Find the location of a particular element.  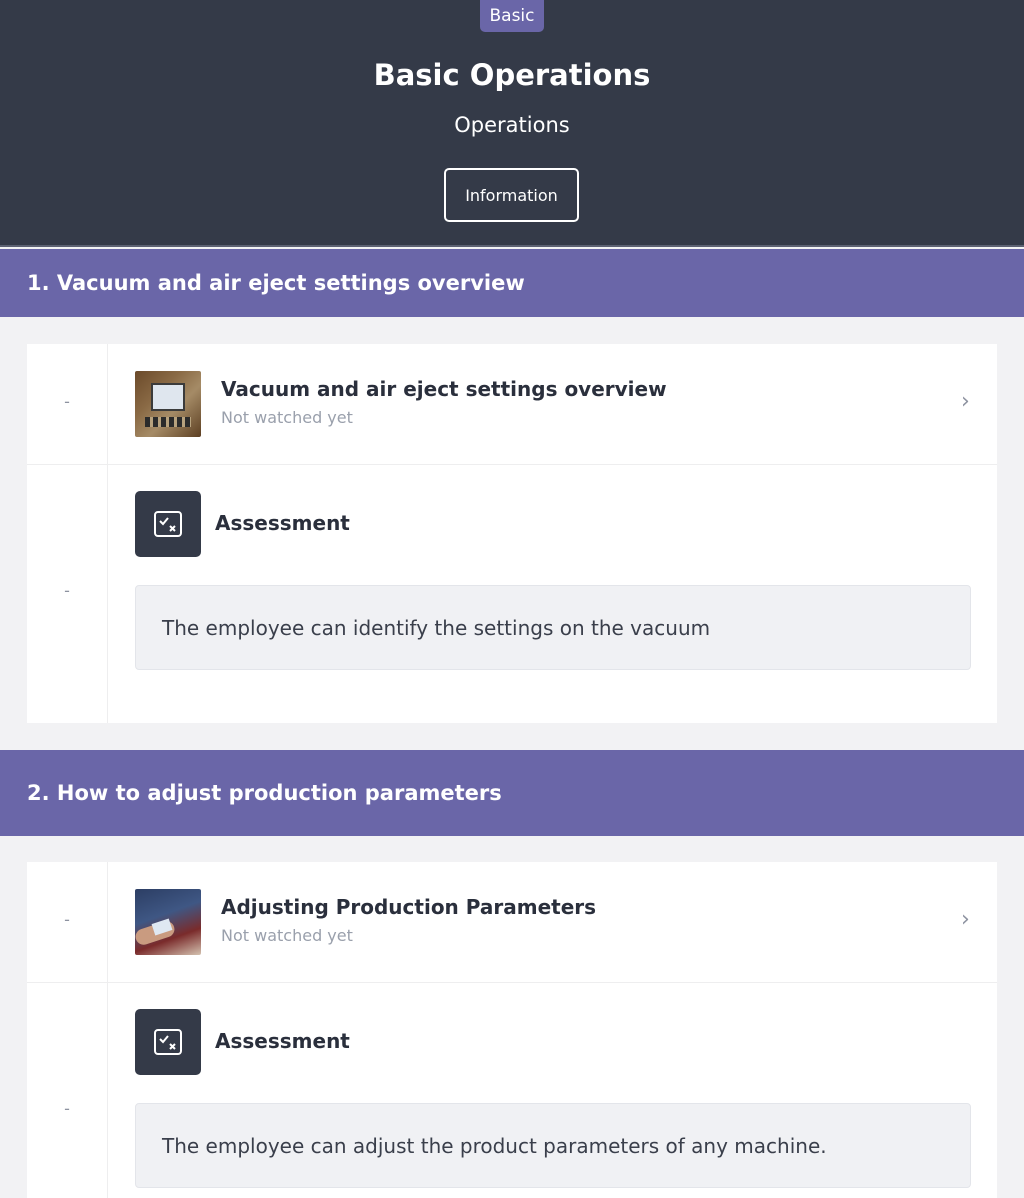

section-heading-2: 2. How to adjust production parameters is located at coordinates (512, 793).